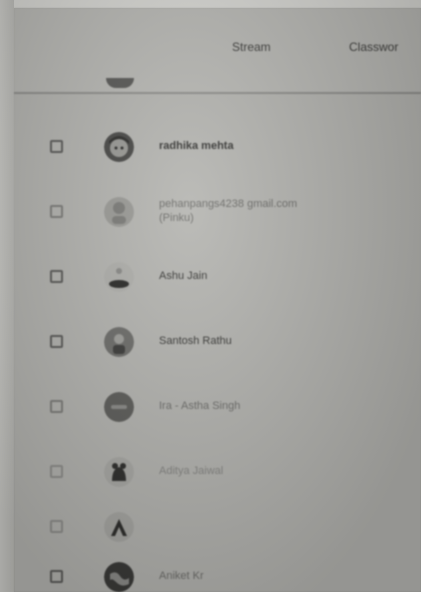 The width and height of the screenshot is (421, 592). What do you see at coordinates (217, 570) in the screenshot?
I see `list-item: Aniket Kr` at bounding box center [217, 570].